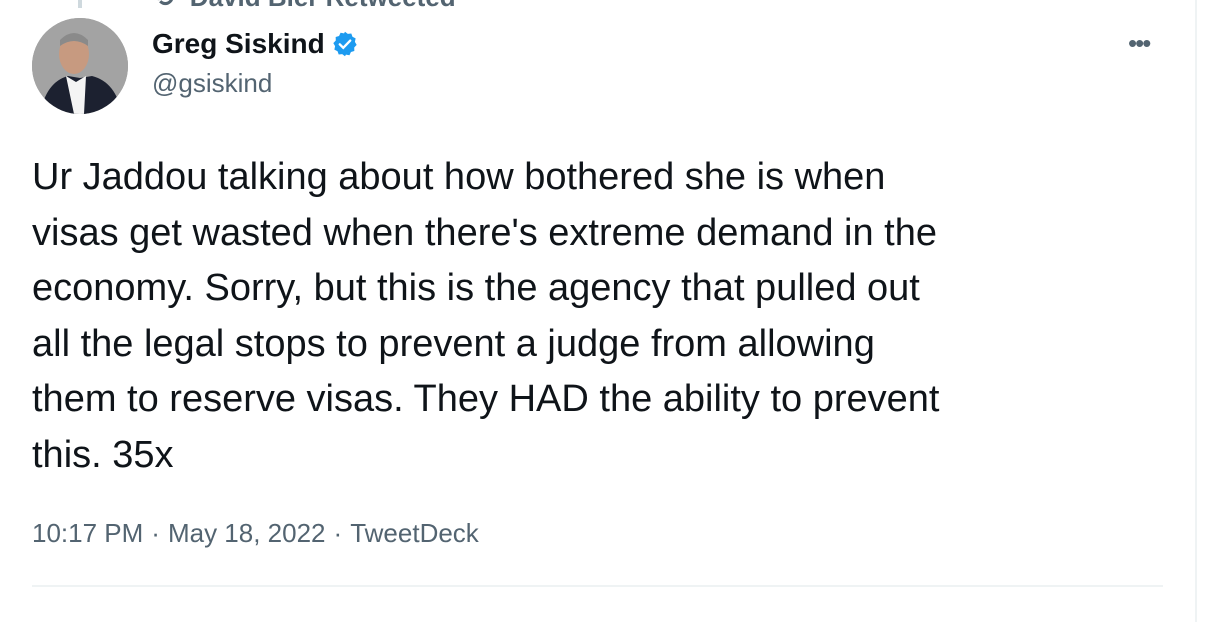 The height and width of the screenshot is (622, 1210). I want to click on tweet-meta: 10:17 PM · May 18, 2022 · TweetDeck, so click(255, 533).